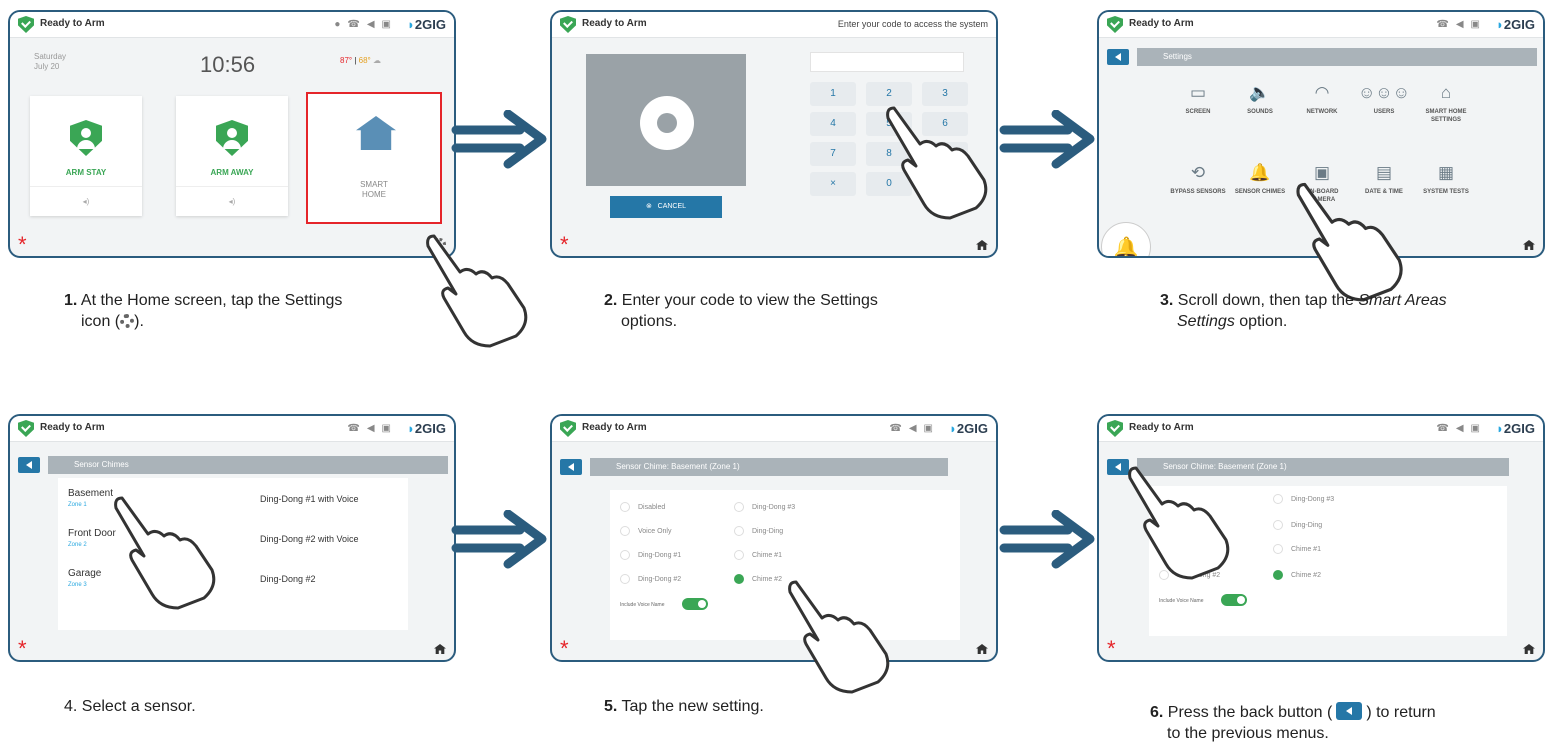  I want to click on smart-home-house-icon, so click(376, 133).